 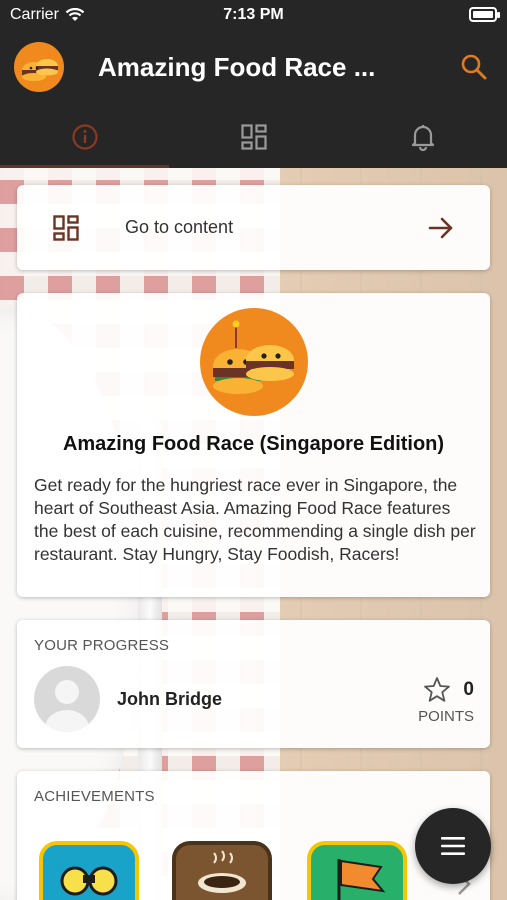 I want to click on flag-icon, so click(x=361, y=879).